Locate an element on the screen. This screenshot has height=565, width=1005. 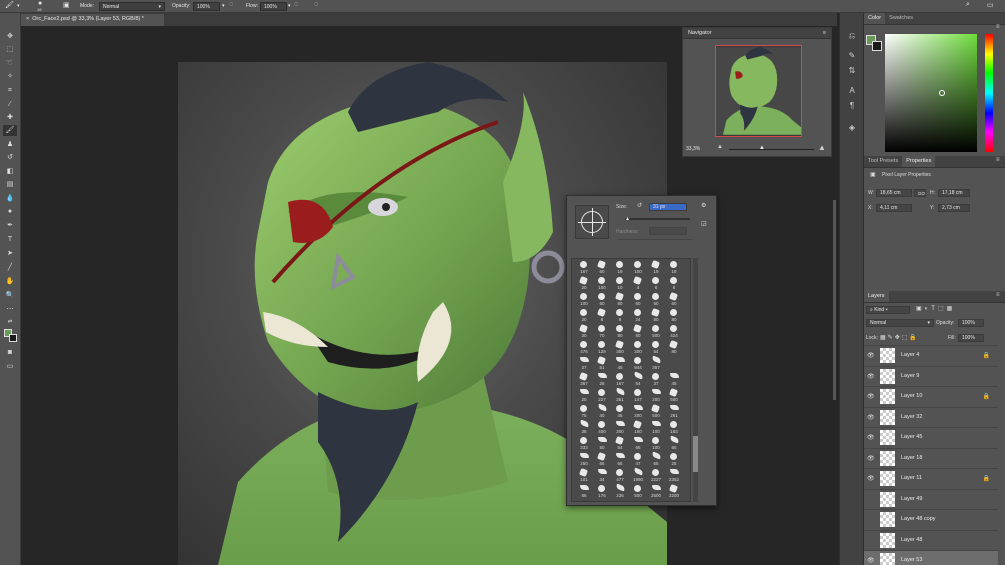
blur-tool-icon: 💧 is located at coordinates (10, 198).